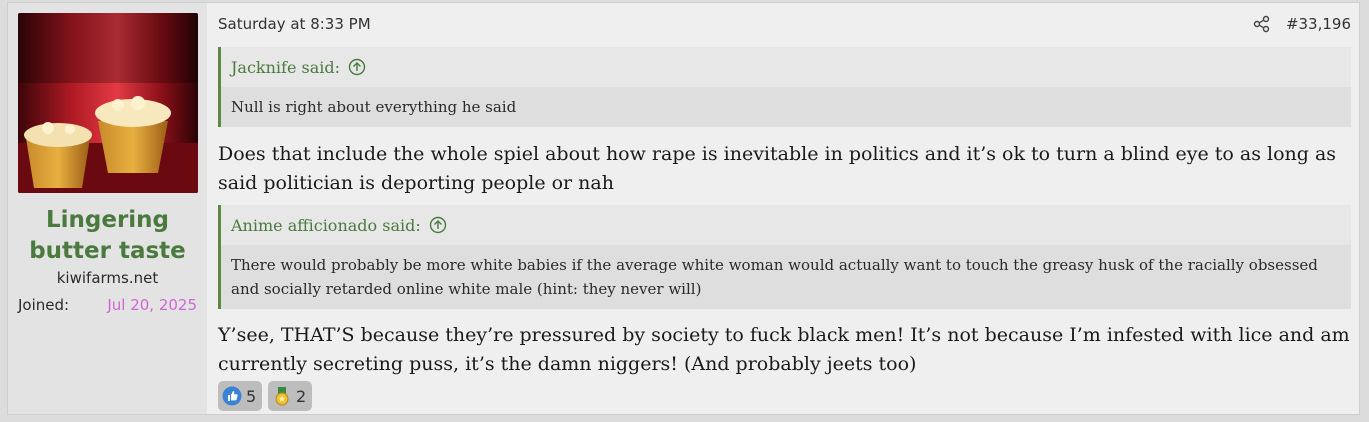 This screenshot has height=422, width=1369. I want to click on username: Lingering butter taste, so click(107, 236).